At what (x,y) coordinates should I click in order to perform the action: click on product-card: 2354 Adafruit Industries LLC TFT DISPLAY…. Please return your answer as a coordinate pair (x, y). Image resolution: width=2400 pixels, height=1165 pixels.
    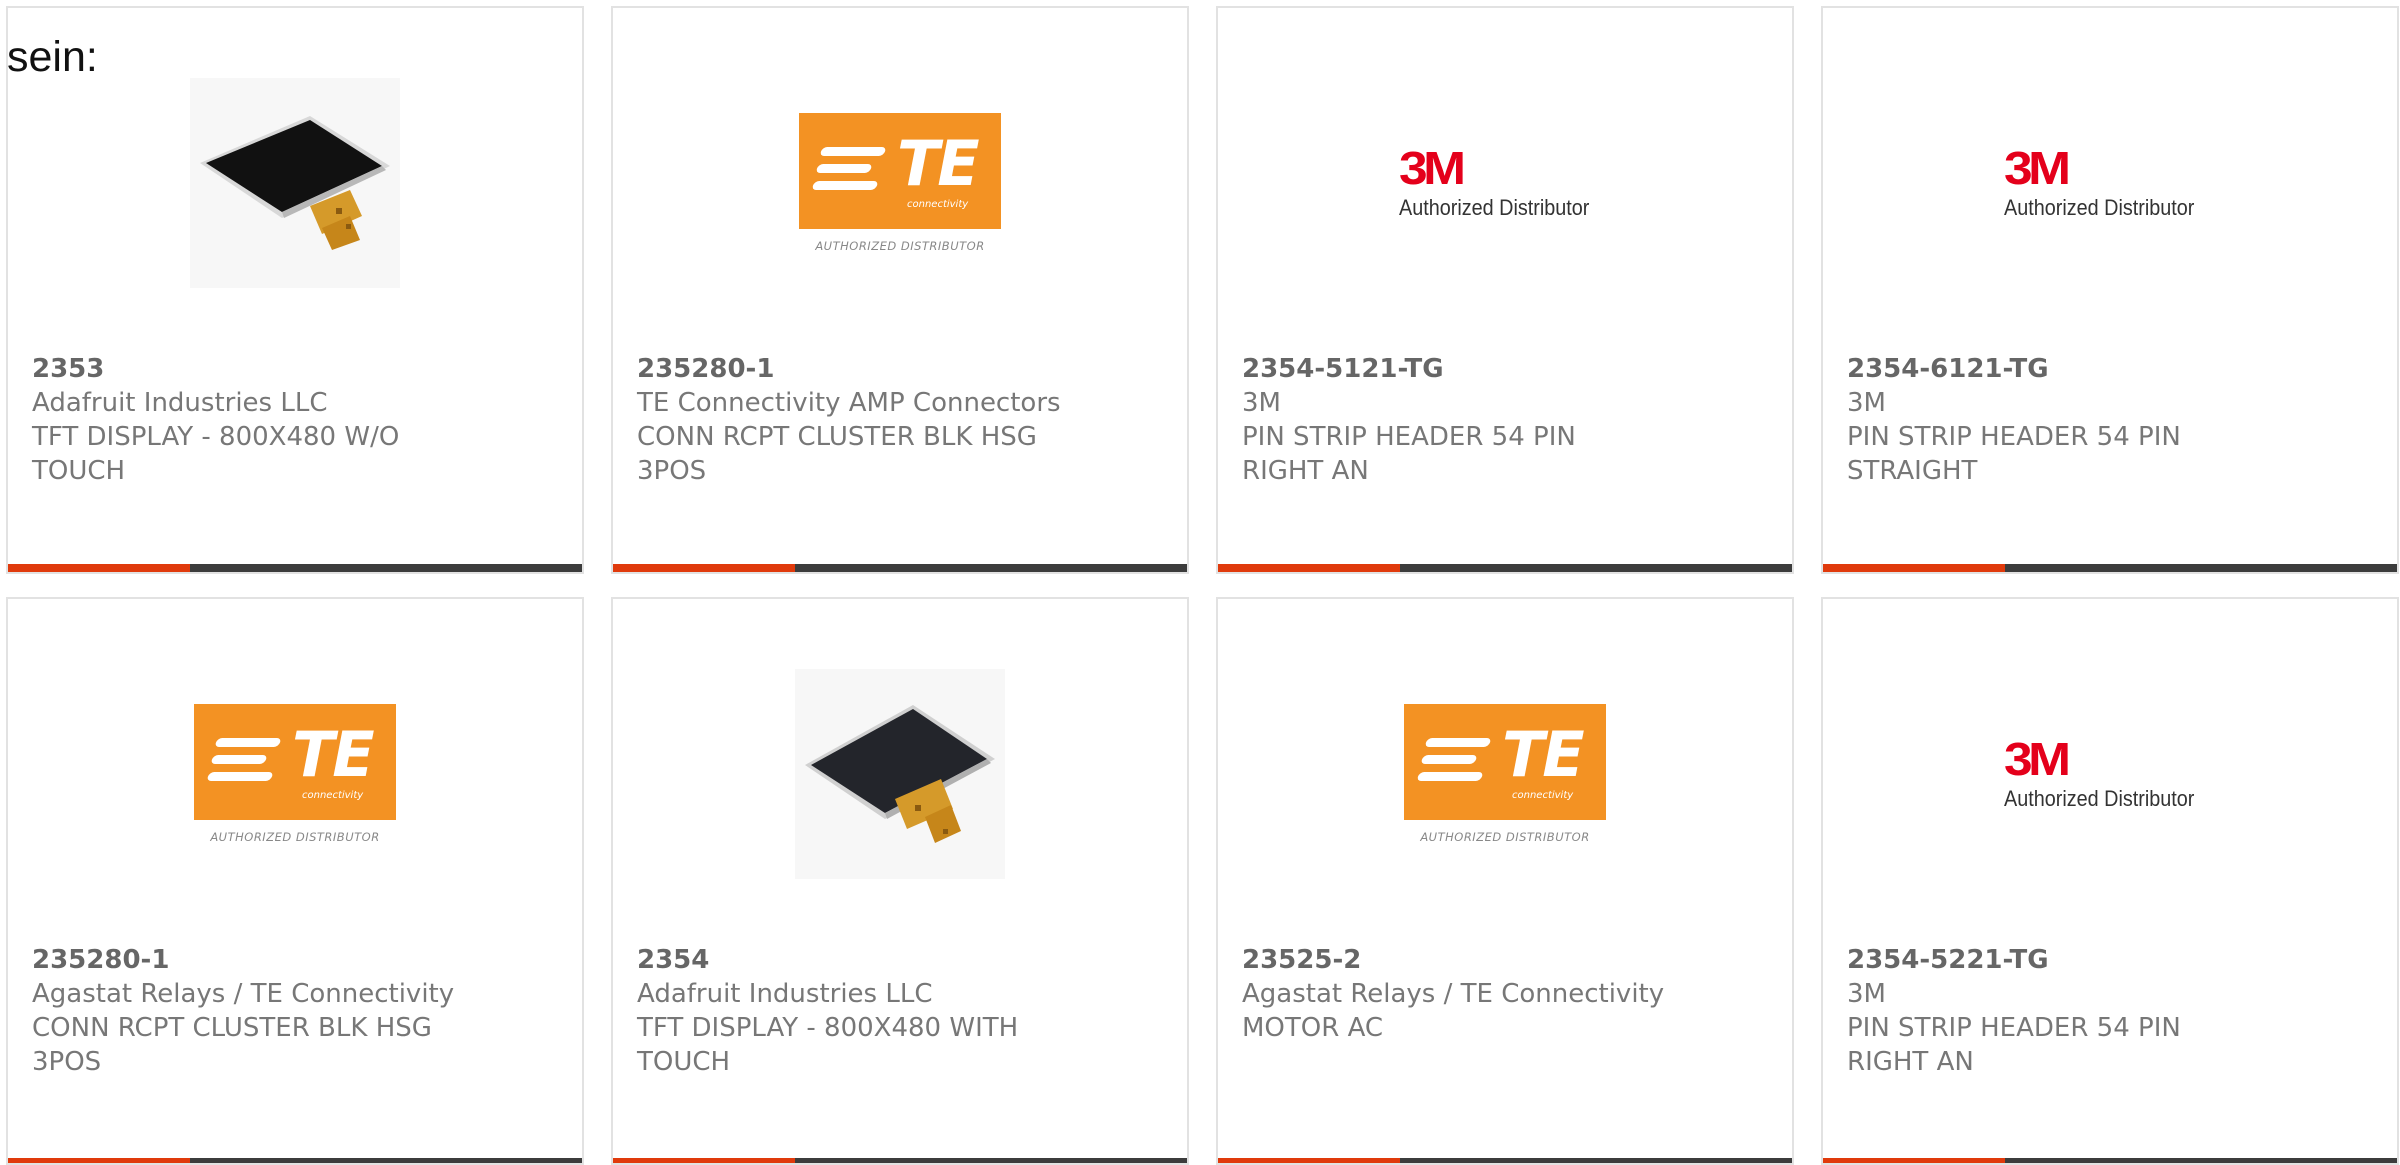
    Looking at the image, I should click on (900, 881).